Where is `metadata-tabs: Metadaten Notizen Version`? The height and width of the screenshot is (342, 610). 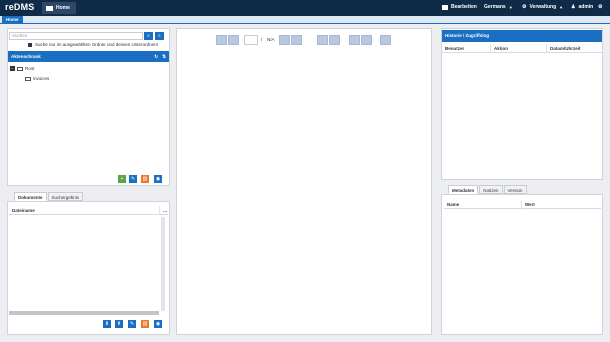
metadata-tabs: Metadaten Notizen Version is located at coordinates (488, 189).